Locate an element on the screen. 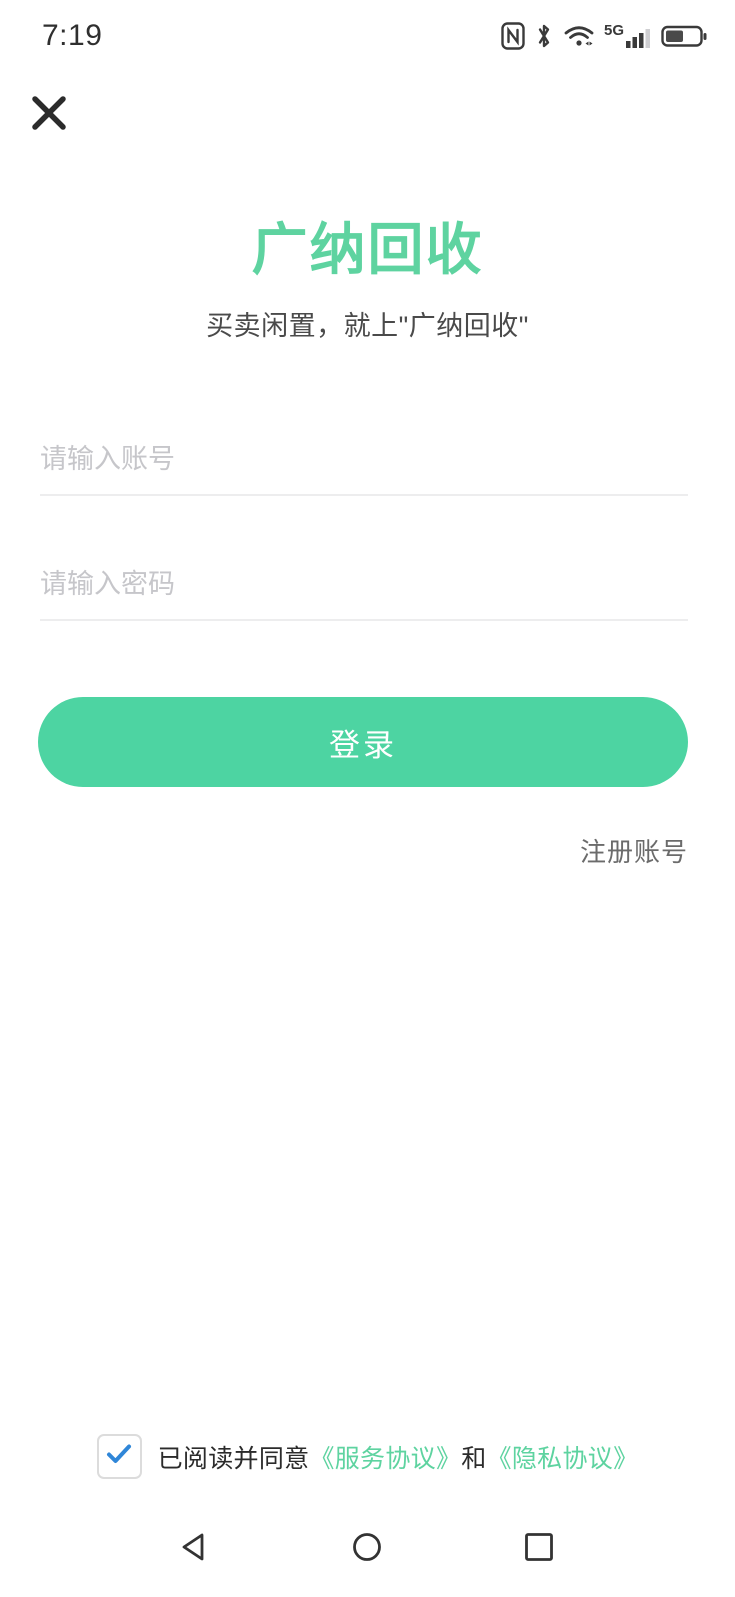 The width and height of the screenshot is (735, 1597). signal-5g-label: 5G is located at coordinates (613, 30).